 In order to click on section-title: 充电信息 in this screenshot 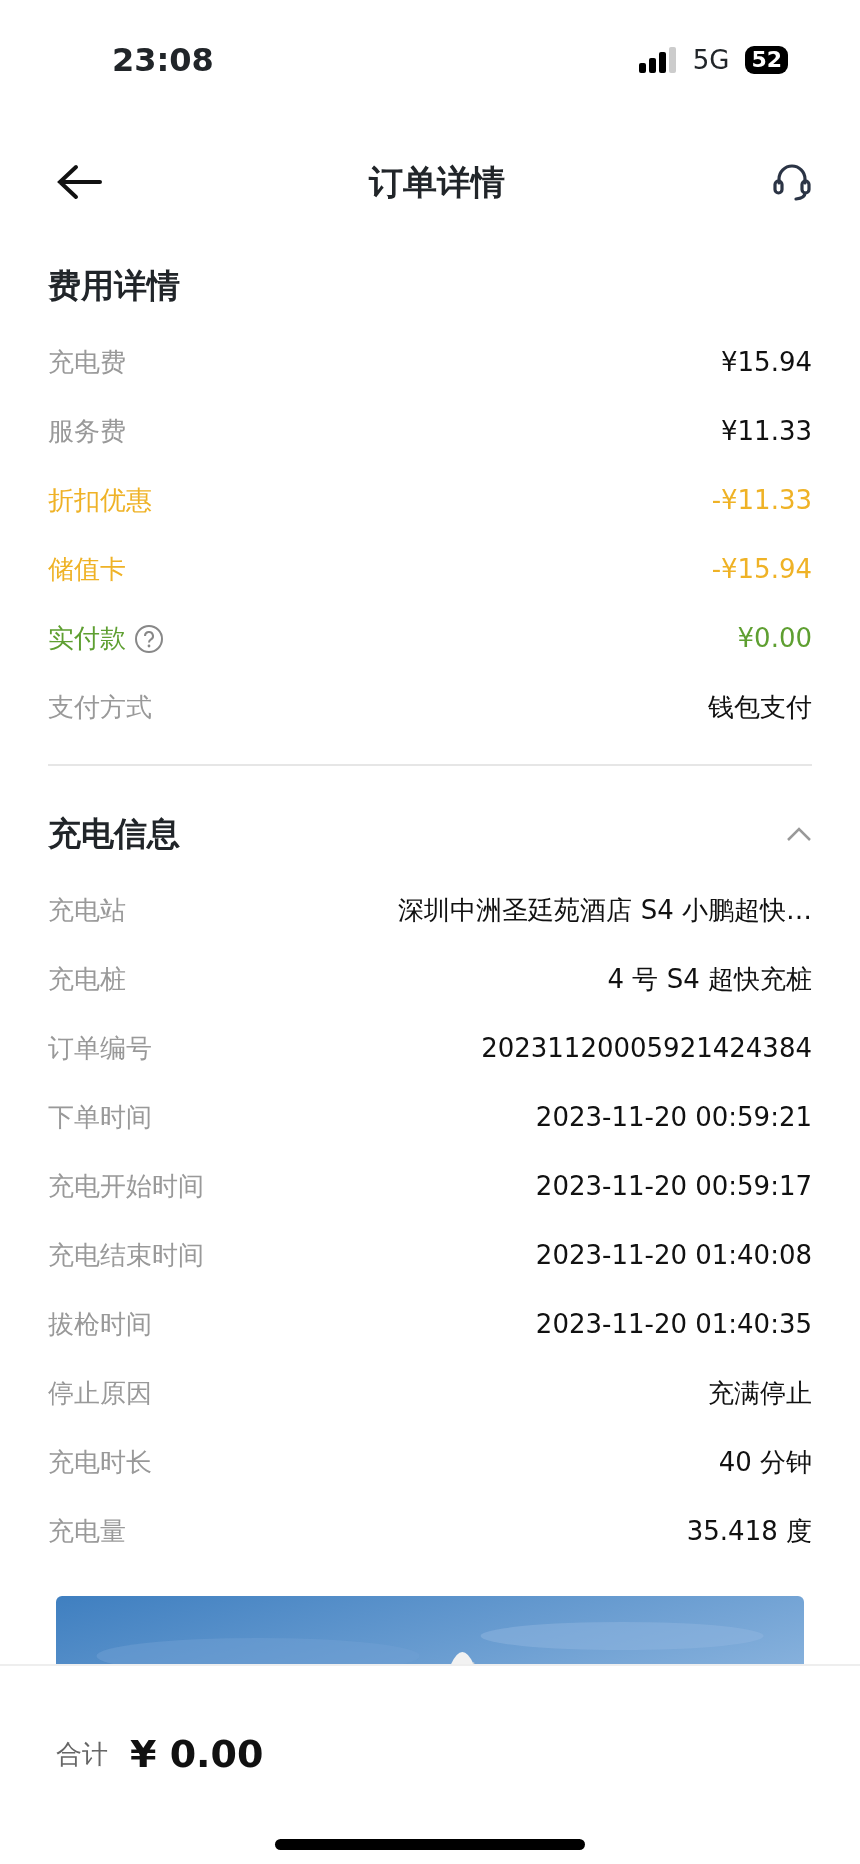, I will do `click(114, 834)`.